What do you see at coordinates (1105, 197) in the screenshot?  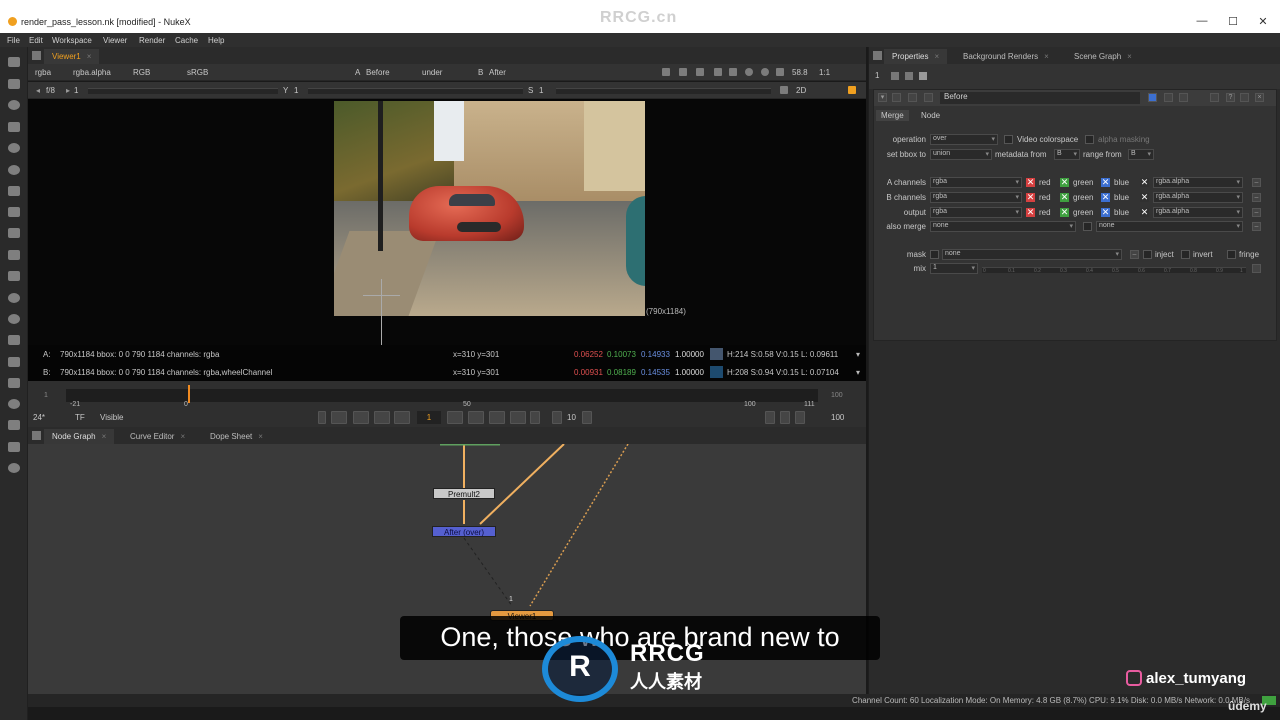 I see `b-blue-checkbox: ✕` at bounding box center [1105, 197].